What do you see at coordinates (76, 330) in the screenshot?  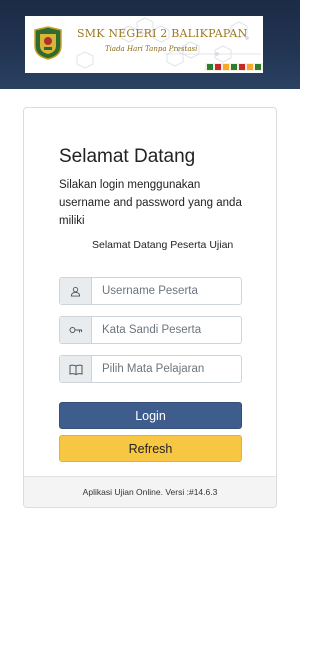 I see `key-icon` at bounding box center [76, 330].